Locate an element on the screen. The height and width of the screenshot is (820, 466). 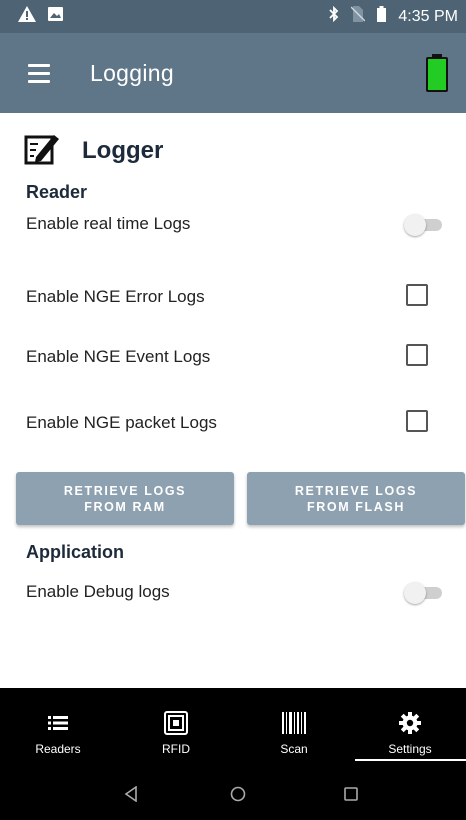
logger-header: Logger is located at coordinates (93, 150).